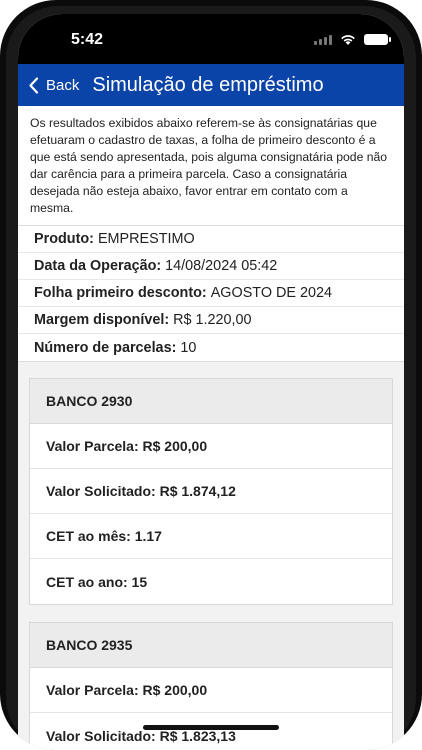  I want to click on bank-valor-solicitado: Valor Solicitado: R$ 1.874,12, so click(211, 491).